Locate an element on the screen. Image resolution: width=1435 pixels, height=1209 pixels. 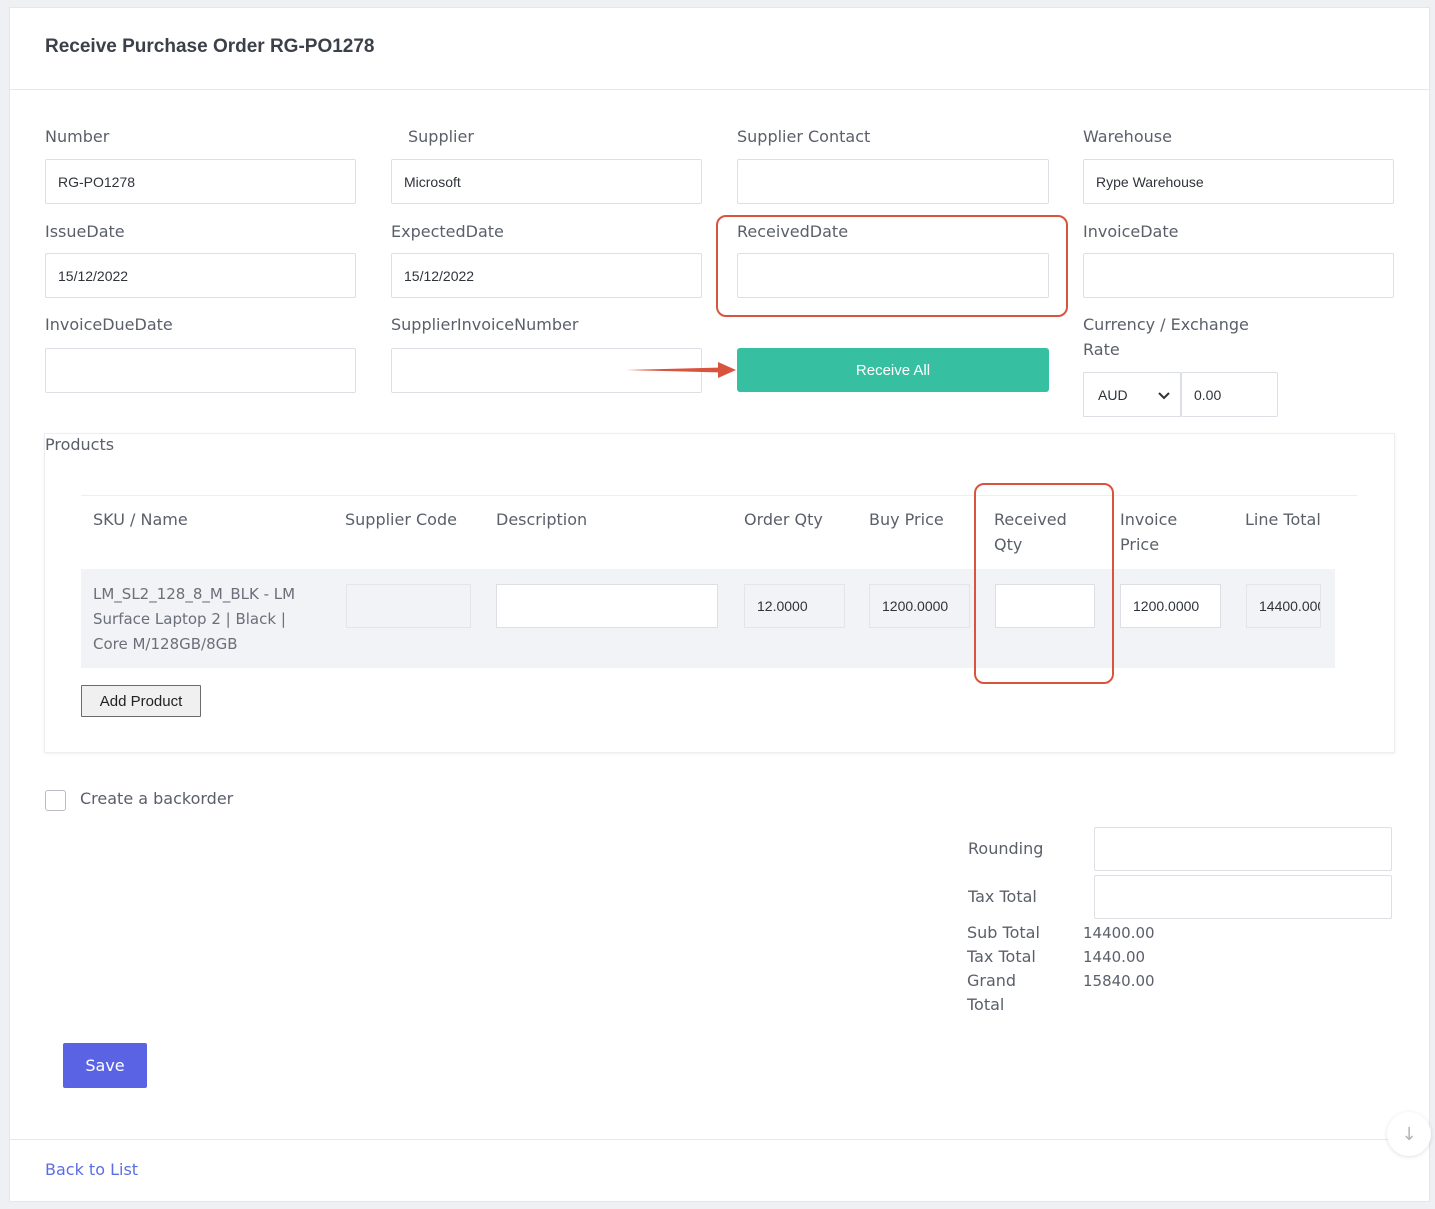
col-buy-price: Buy Price is located at coordinates (906, 519).